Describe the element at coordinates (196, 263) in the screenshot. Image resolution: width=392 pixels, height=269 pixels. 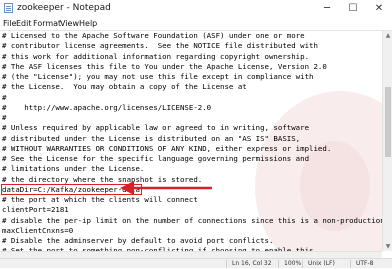
I see `status-bar: Ln 16, Col 32 100% Unix (LF) UTF-8` at that location.